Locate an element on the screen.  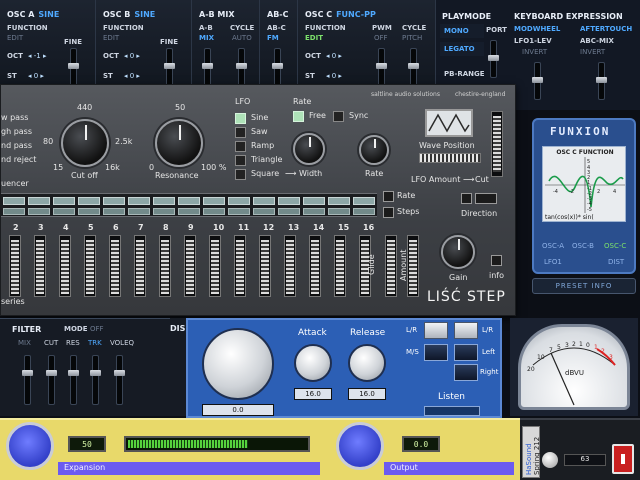
rate-knob is located at coordinates (374, 150).